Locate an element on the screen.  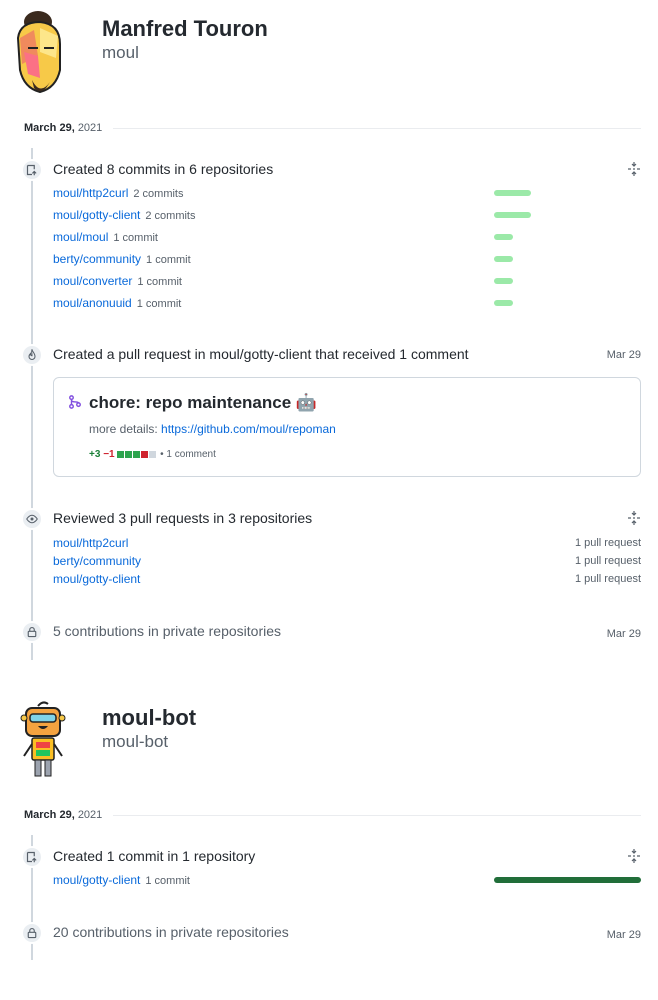
diffstat-blocks is located at coordinates (138, 454).